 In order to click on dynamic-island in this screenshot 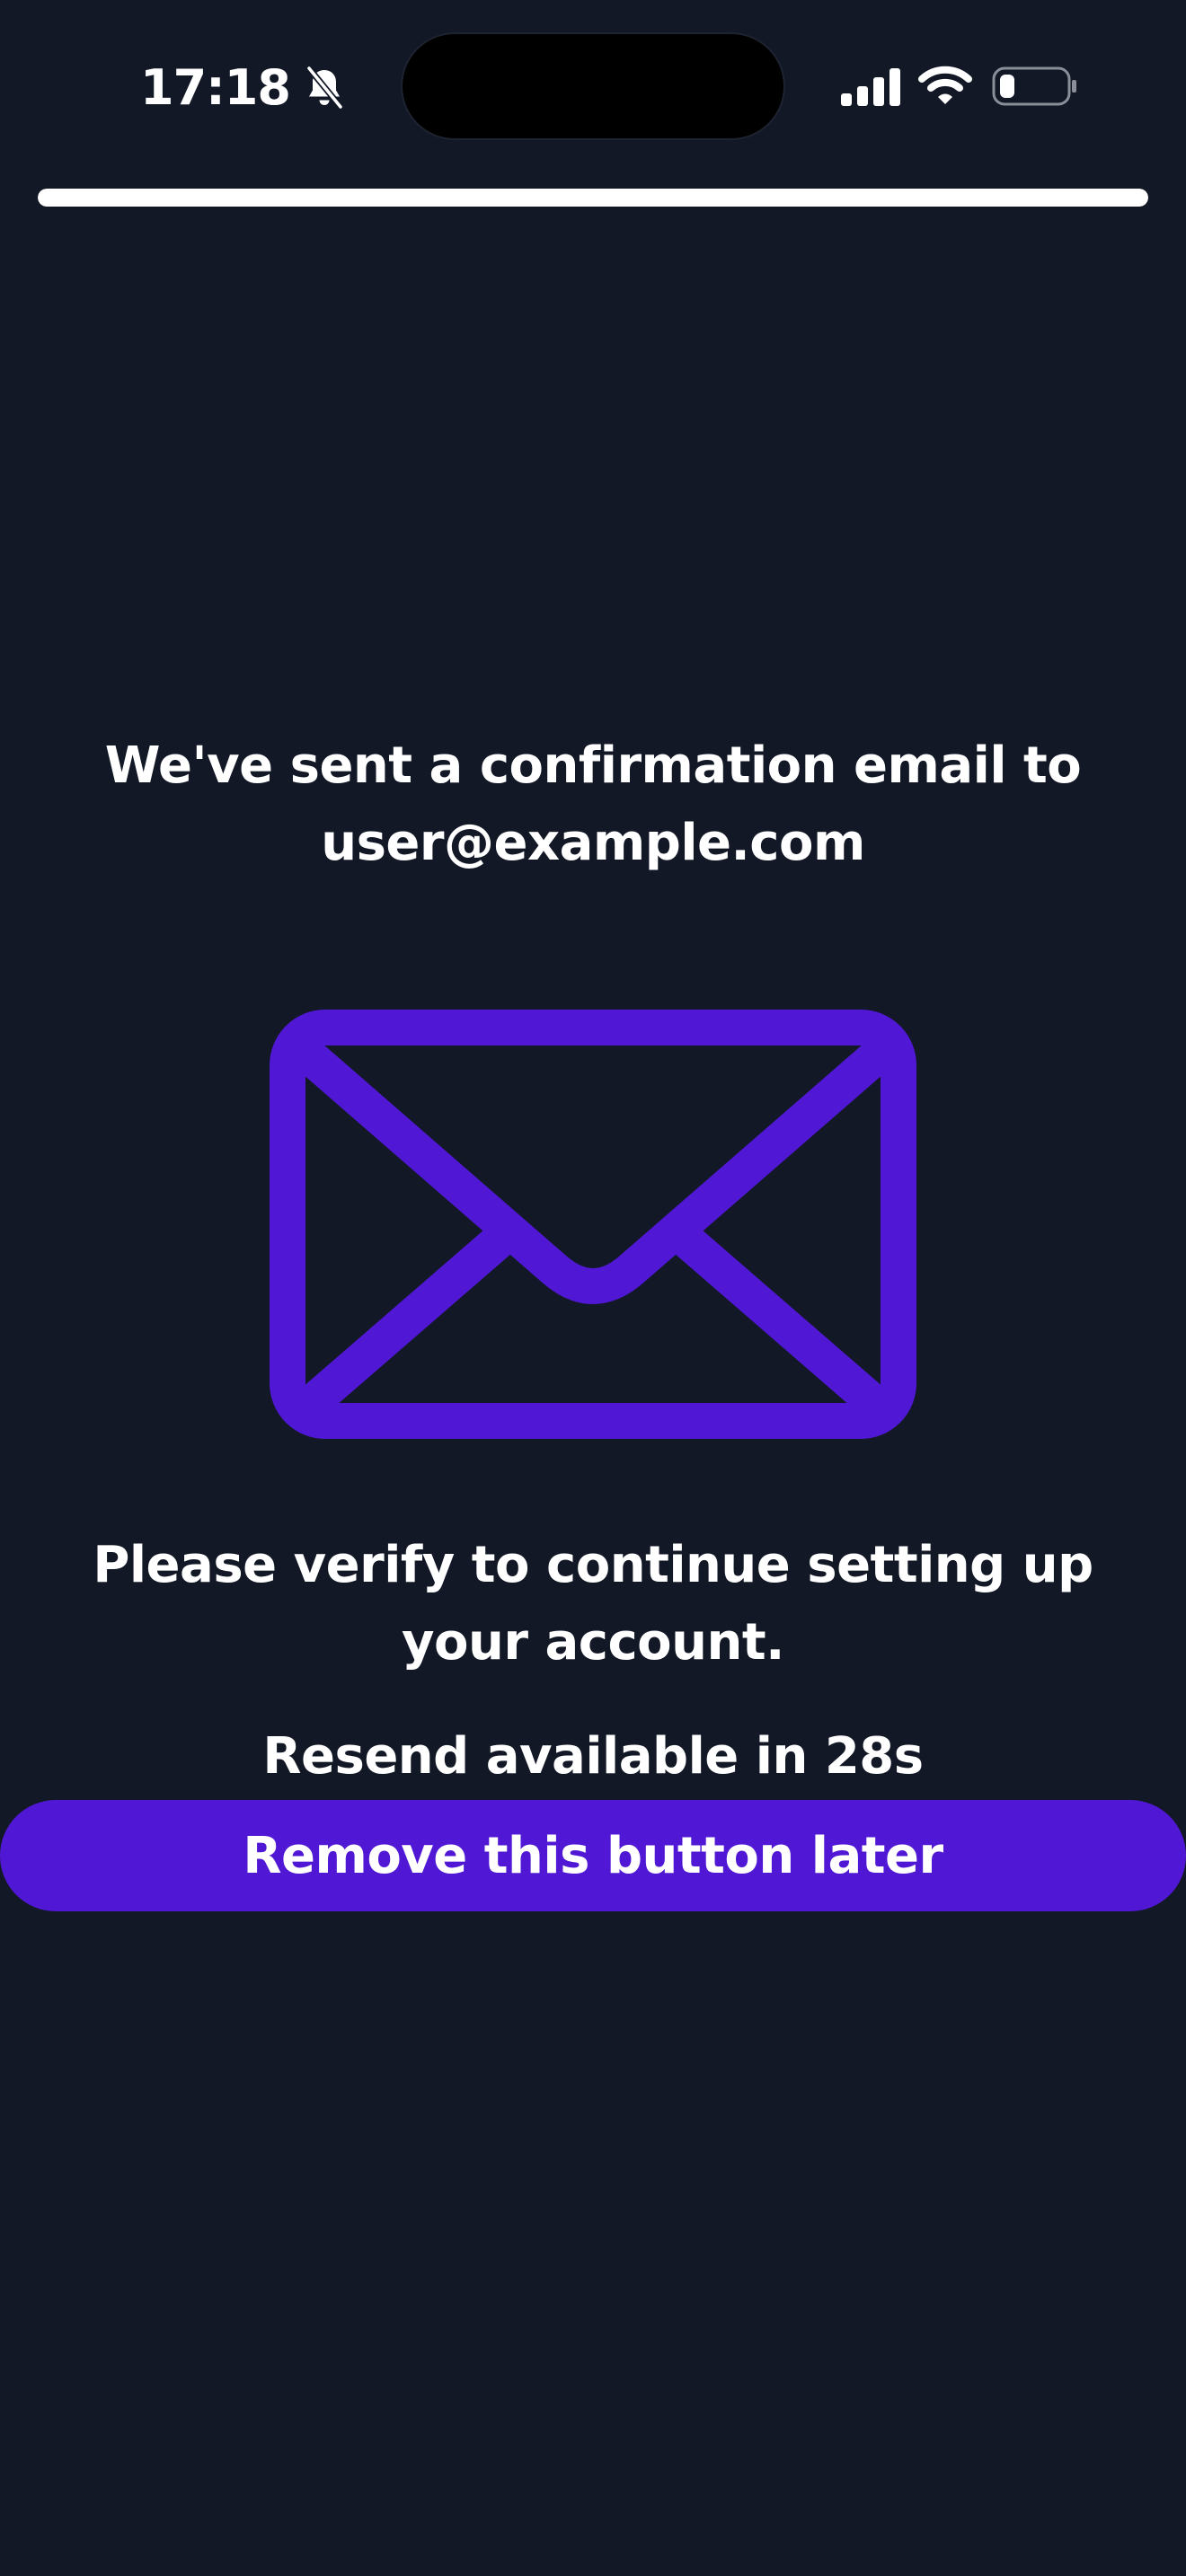, I will do `click(593, 86)`.